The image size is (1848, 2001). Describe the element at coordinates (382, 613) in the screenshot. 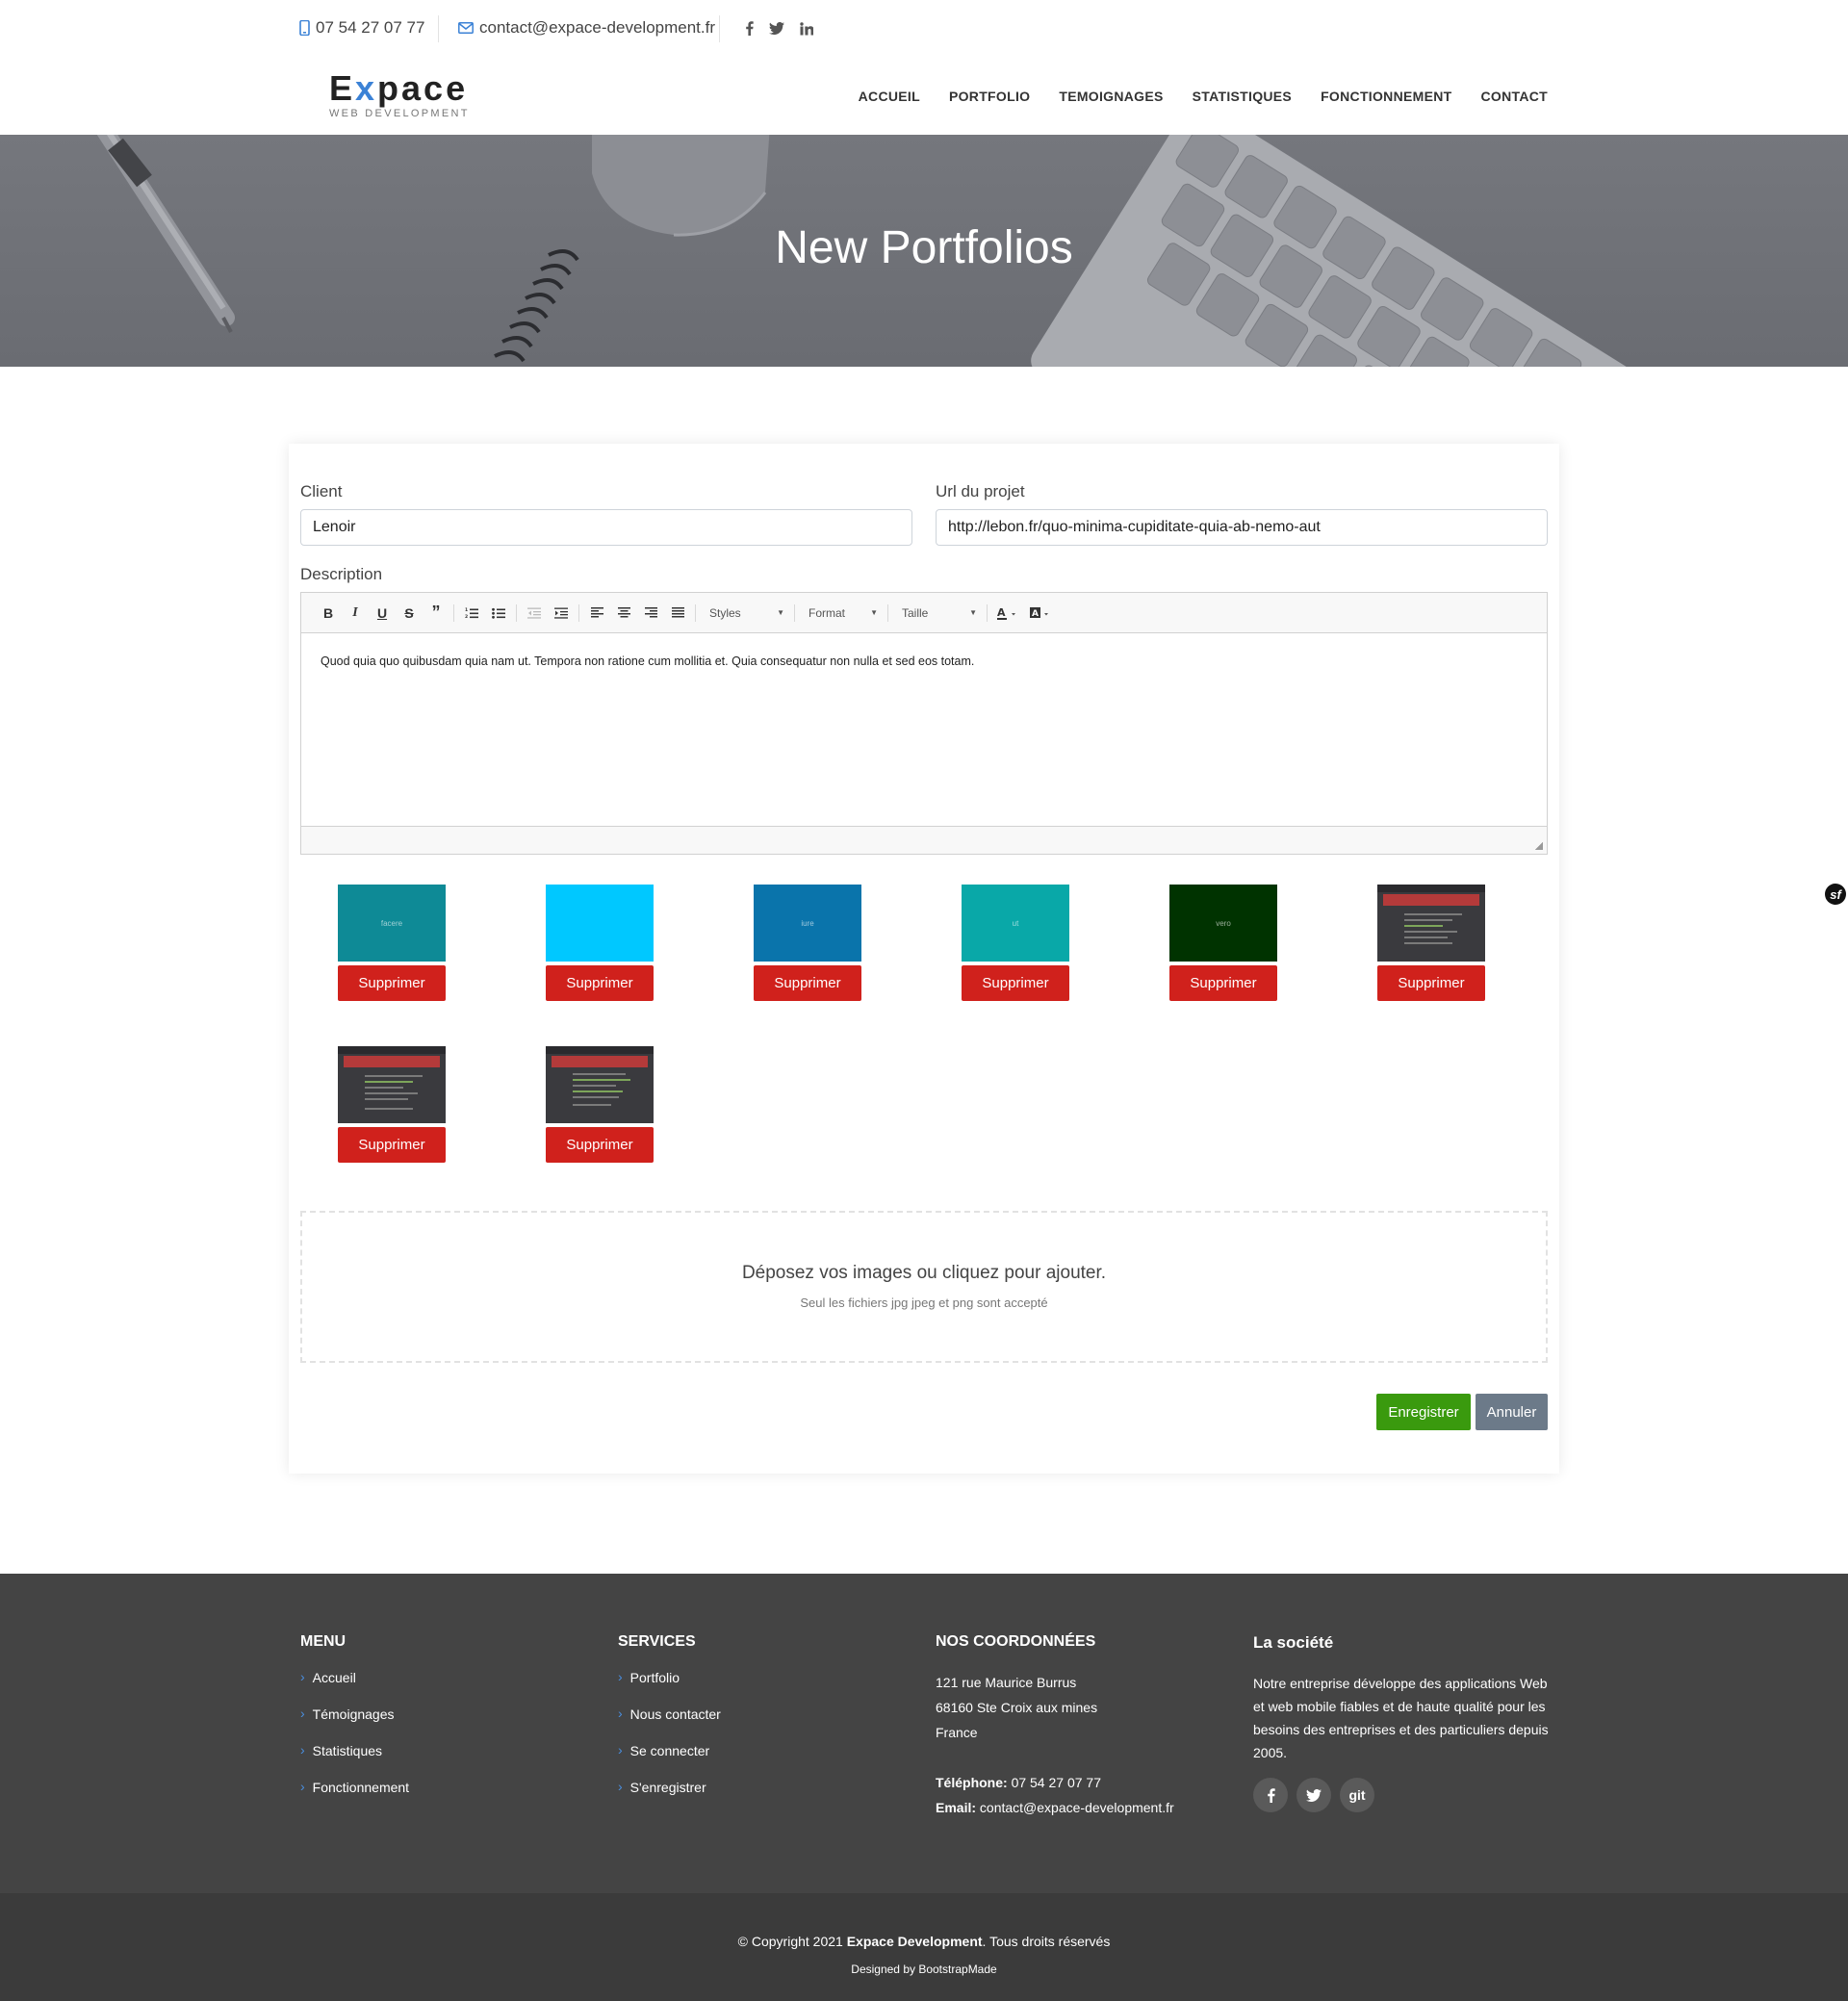

I see `underline-icon: U` at that location.